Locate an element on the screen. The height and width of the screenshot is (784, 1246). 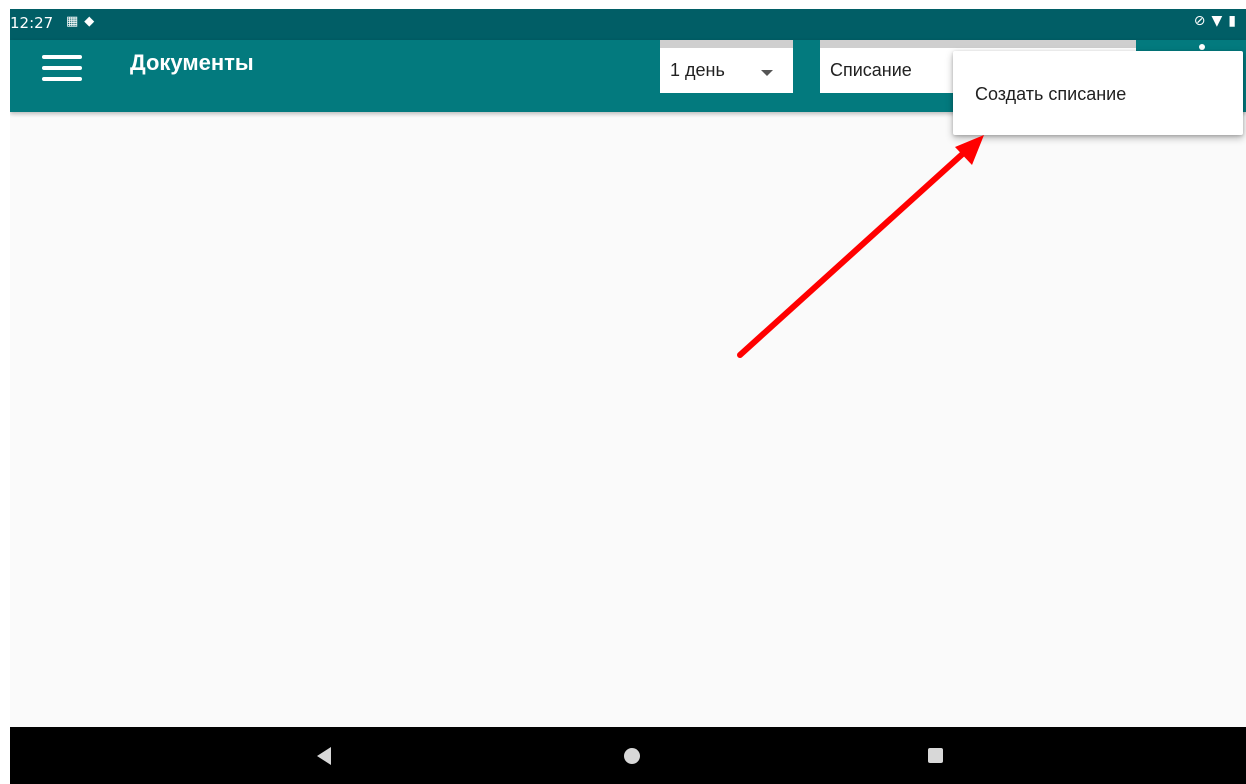
navigation-bar is located at coordinates (628, 755).